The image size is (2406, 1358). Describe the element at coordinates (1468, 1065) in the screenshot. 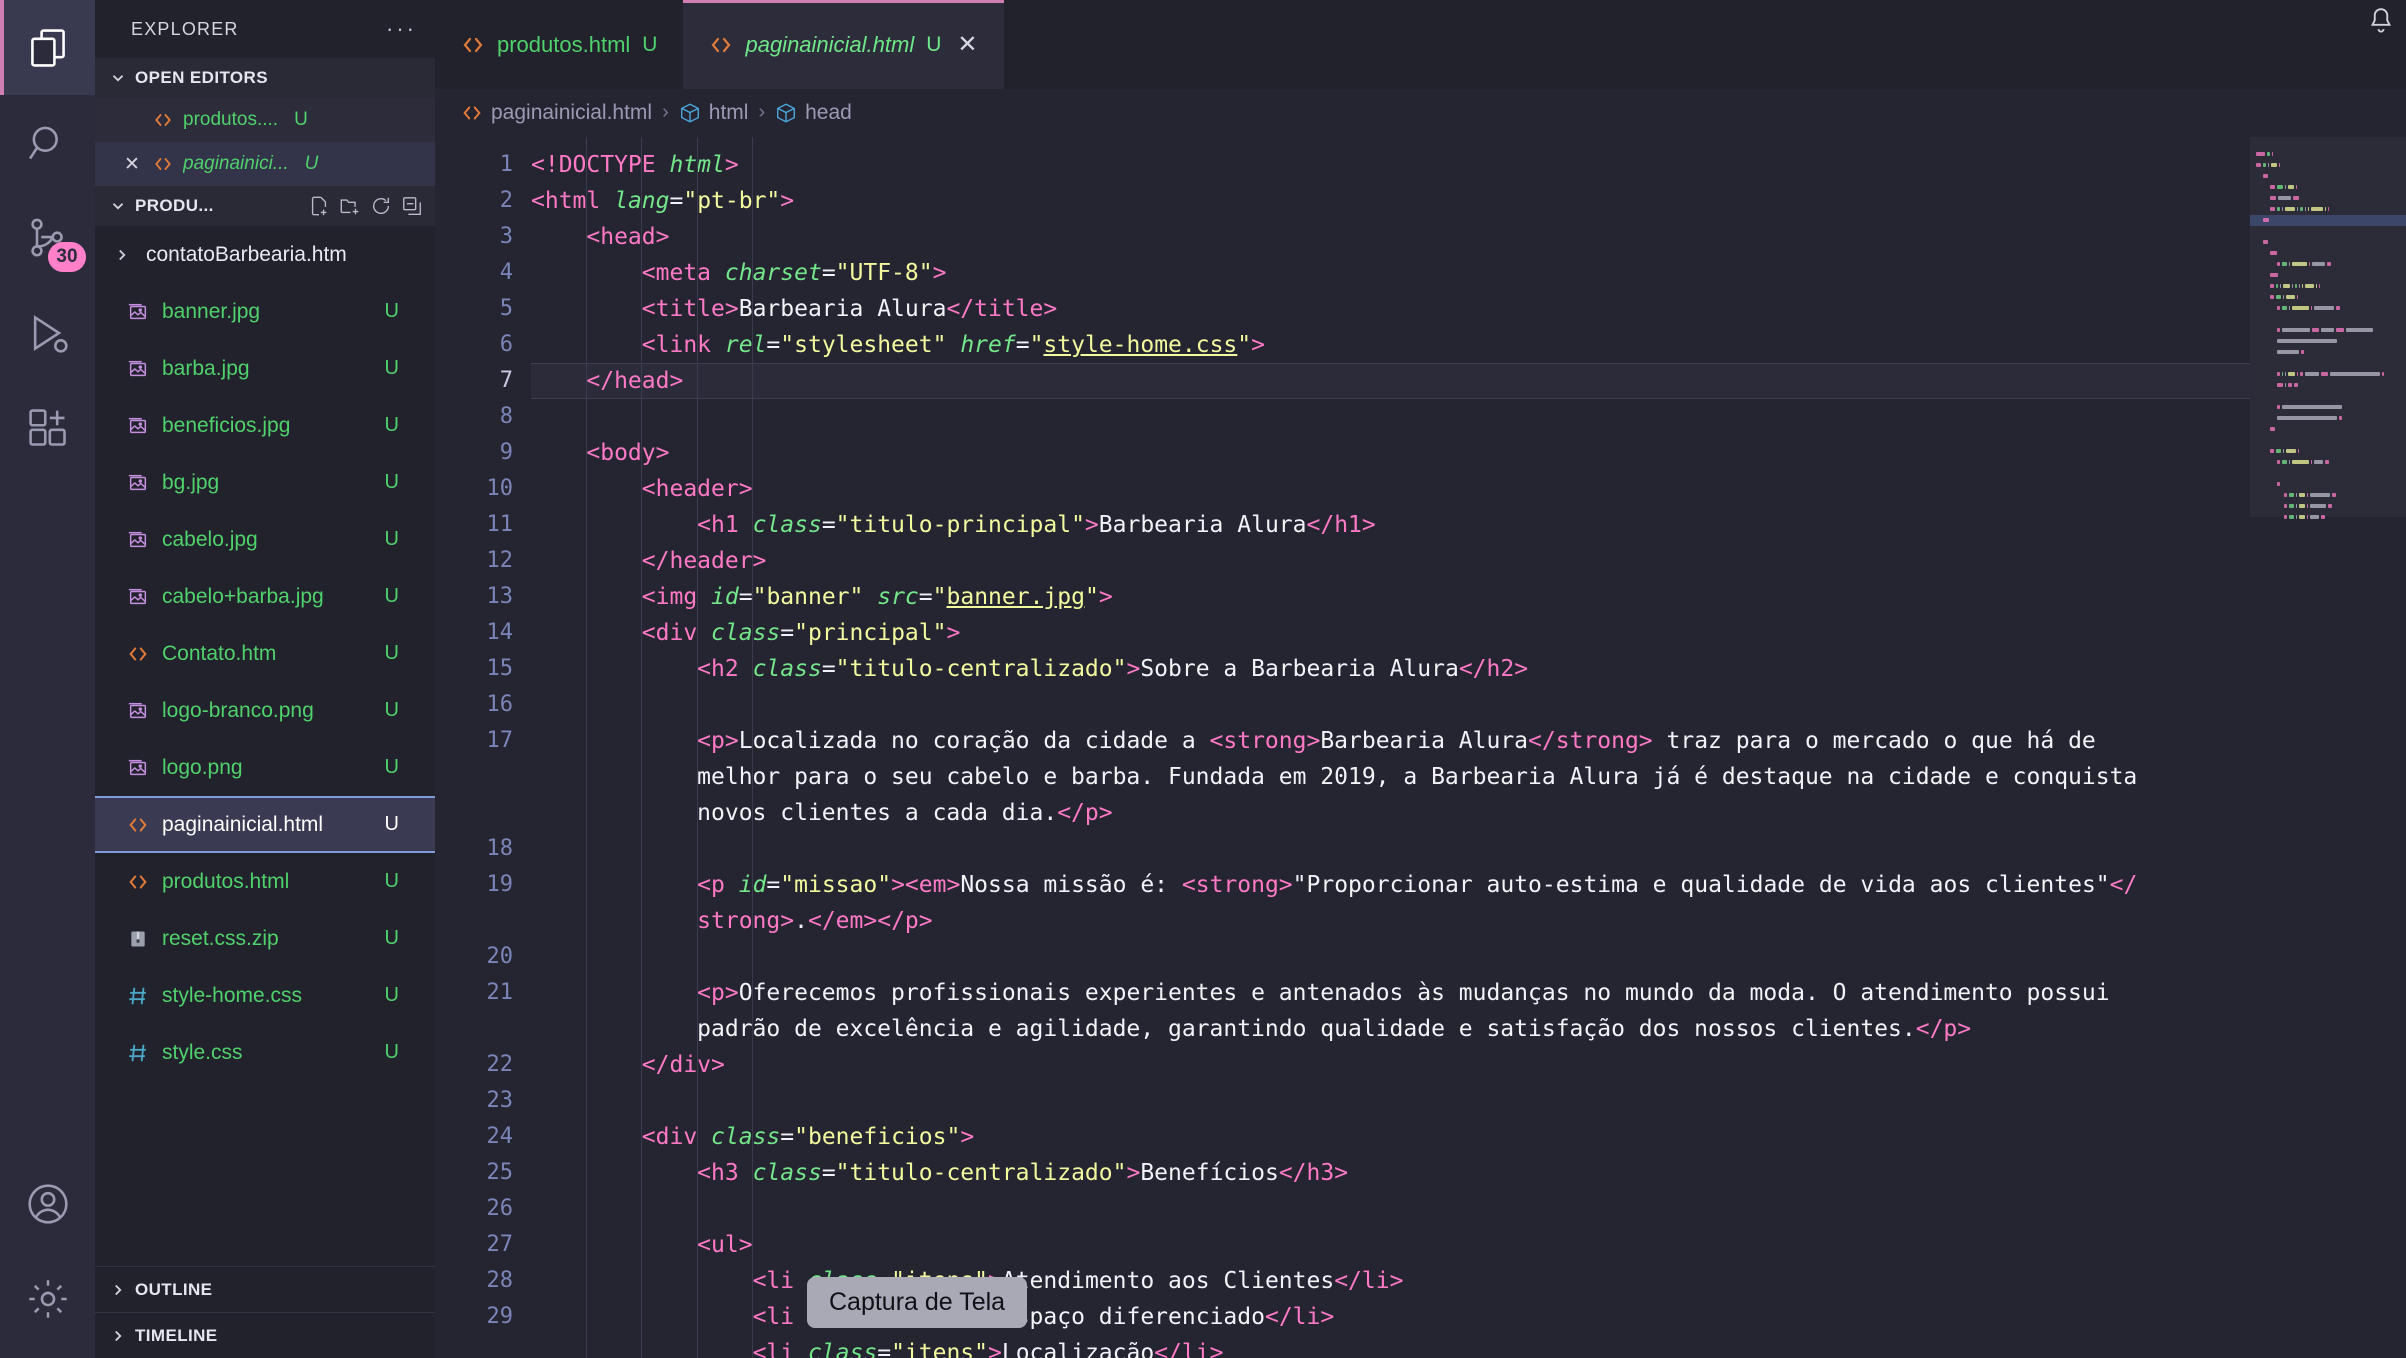

I see `code-line: </div>` at that location.